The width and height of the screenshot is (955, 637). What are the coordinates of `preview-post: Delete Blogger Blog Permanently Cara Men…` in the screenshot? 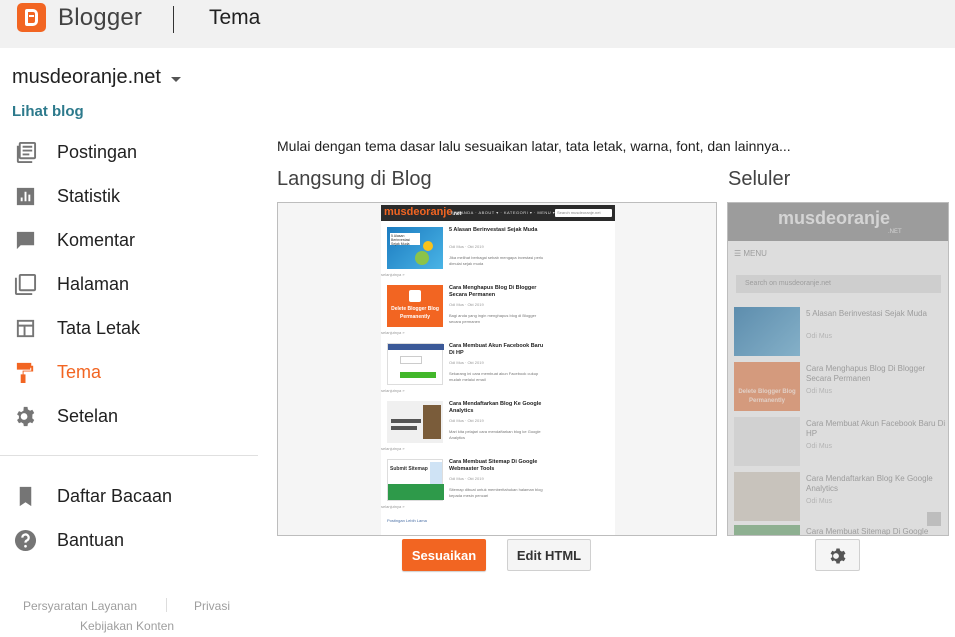 It's located at (496, 312).